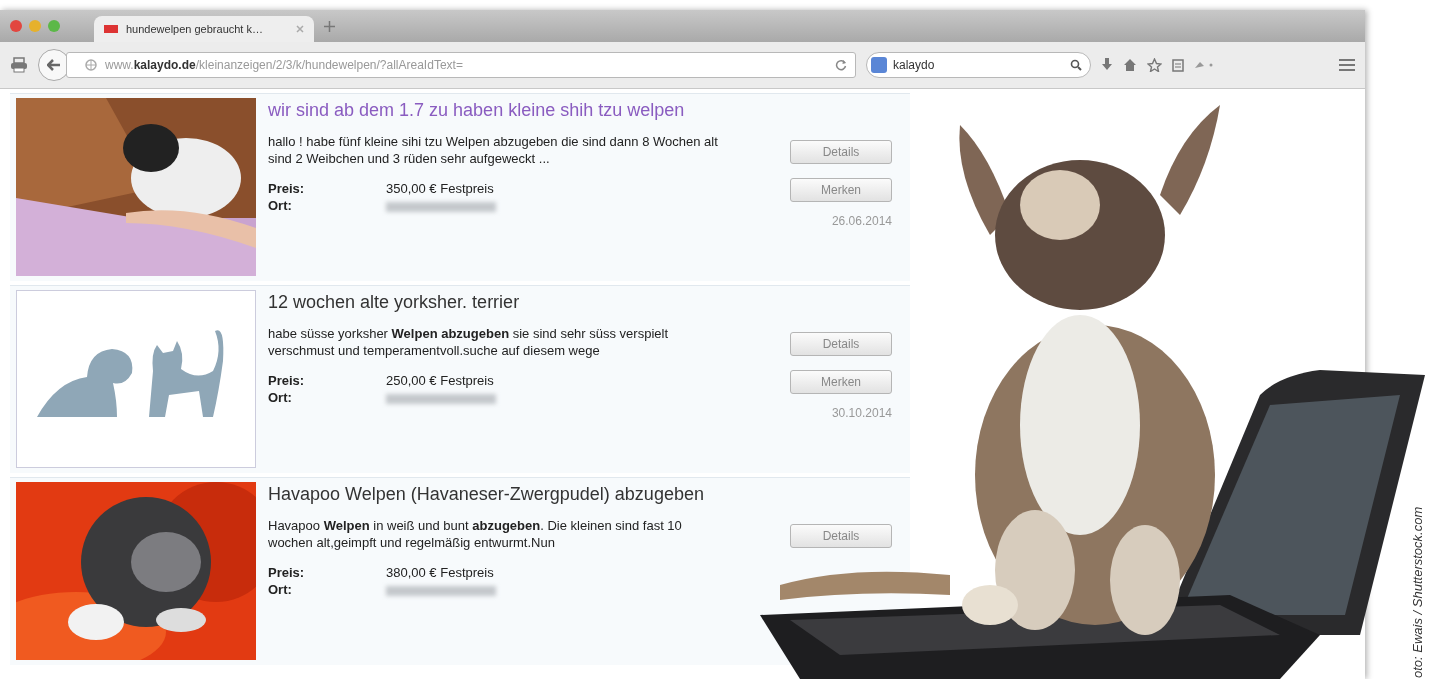 The height and width of the screenshot is (679, 1435). Describe the element at coordinates (469, 342) in the screenshot. I see `listing-description: habe süsse yorksher Welpen abzugeben sie sind sehr süss verspielt verschmust und temperamentvoll.suche auf diesem wege` at that location.